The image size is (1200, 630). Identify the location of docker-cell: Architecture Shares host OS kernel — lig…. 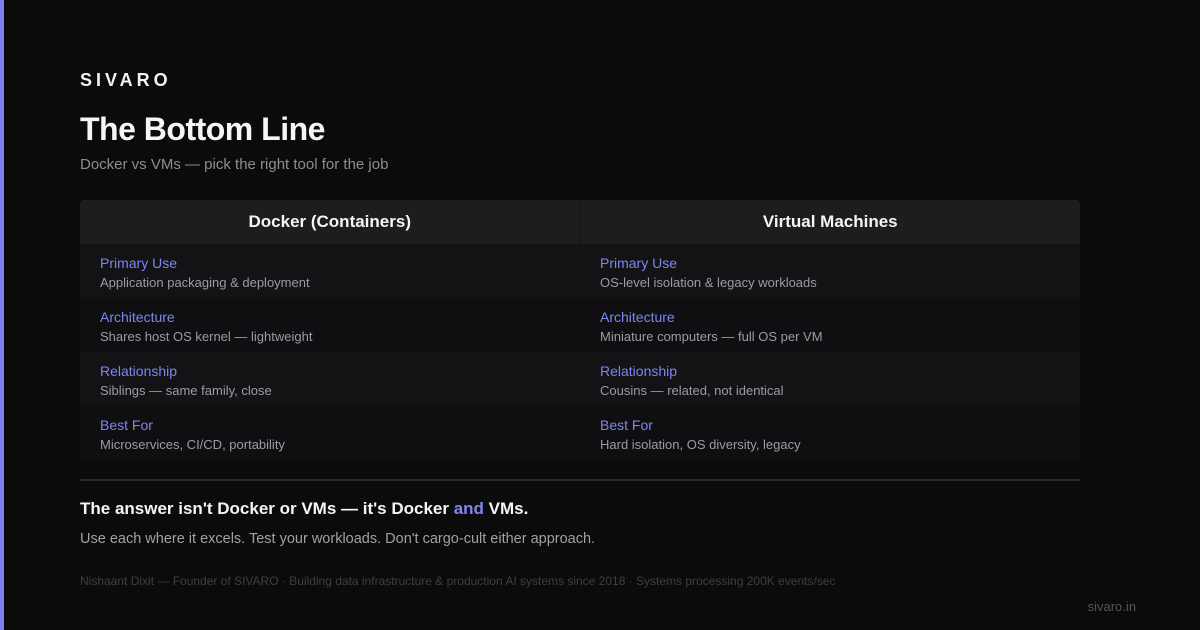
(330, 325).